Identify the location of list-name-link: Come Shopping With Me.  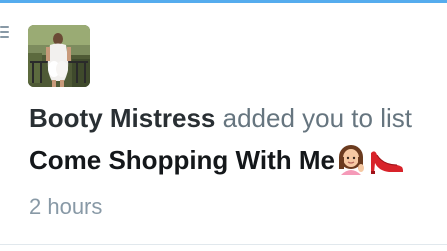
(238, 163).